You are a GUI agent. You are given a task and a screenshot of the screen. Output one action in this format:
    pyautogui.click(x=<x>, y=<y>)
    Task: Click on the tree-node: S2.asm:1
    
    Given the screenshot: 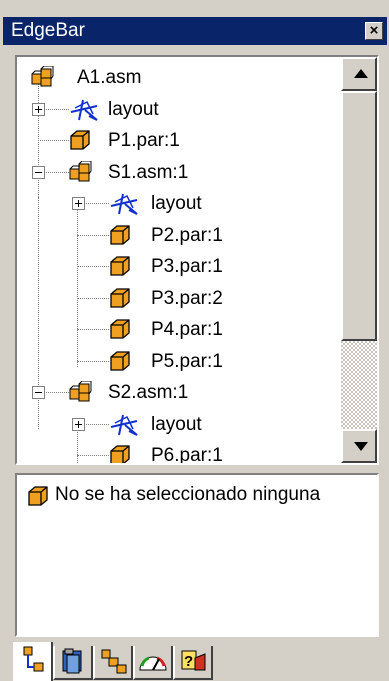 What is the action you would take?
    pyautogui.click(x=177, y=393)
    